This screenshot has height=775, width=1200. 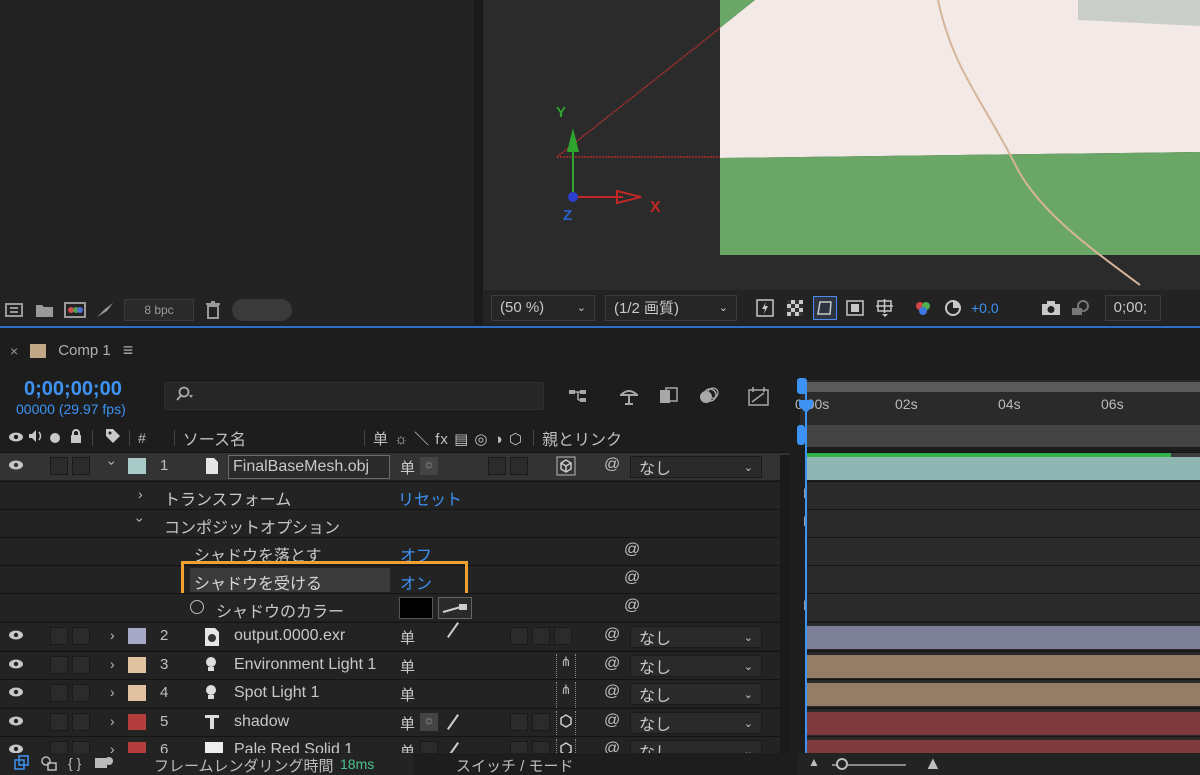 What do you see at coordinates (933, 763) in the screenshot?
I see `zoom-in-icon: ▲` at bounding box center [933, 763].